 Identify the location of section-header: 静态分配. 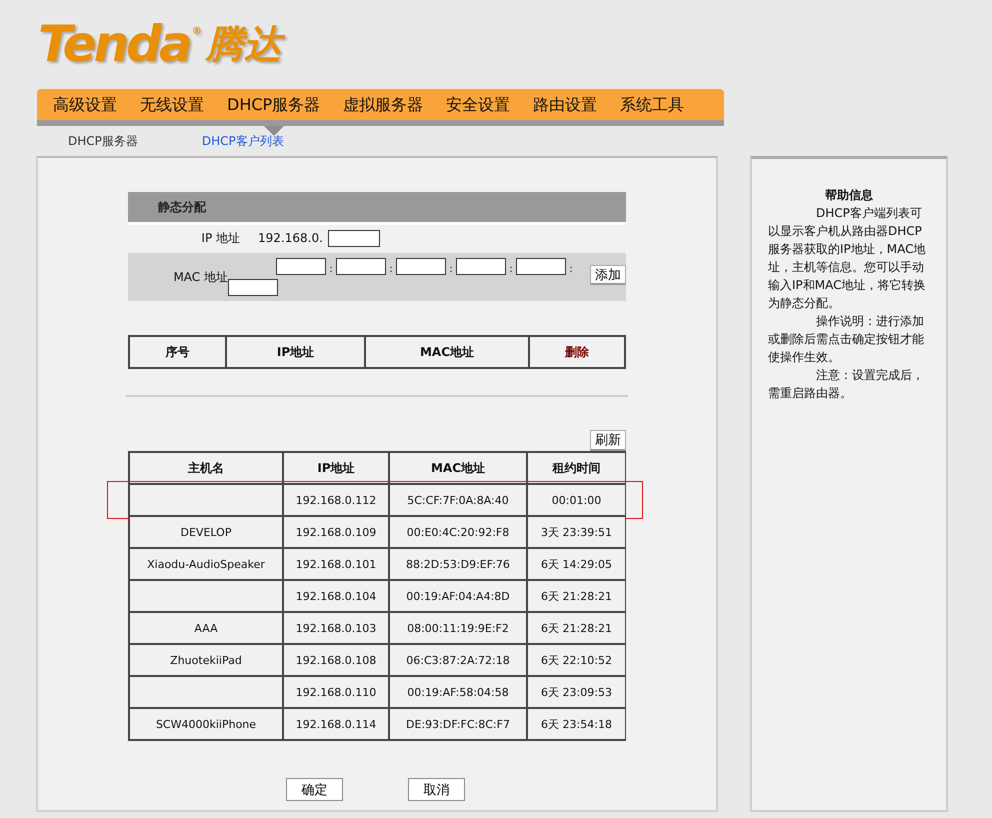
(377, 208).